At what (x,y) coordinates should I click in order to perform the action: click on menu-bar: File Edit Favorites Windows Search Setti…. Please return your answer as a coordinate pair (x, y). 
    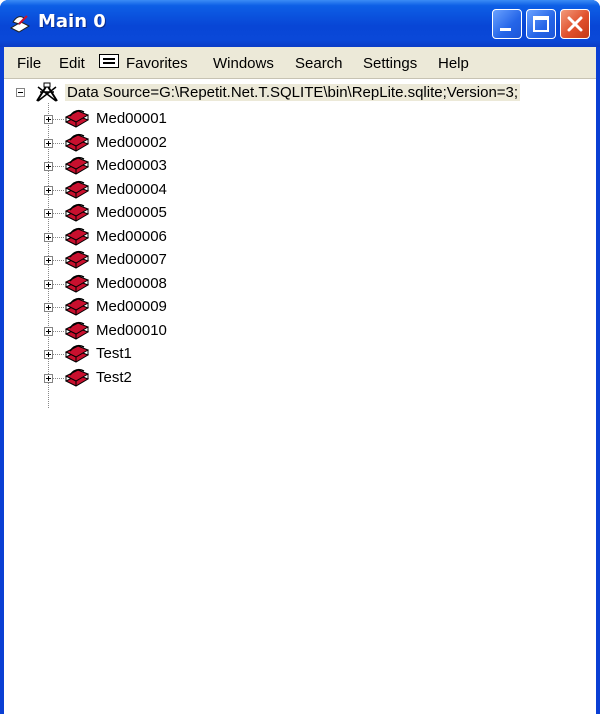
    Looking at the image, I should click on (300, 63).